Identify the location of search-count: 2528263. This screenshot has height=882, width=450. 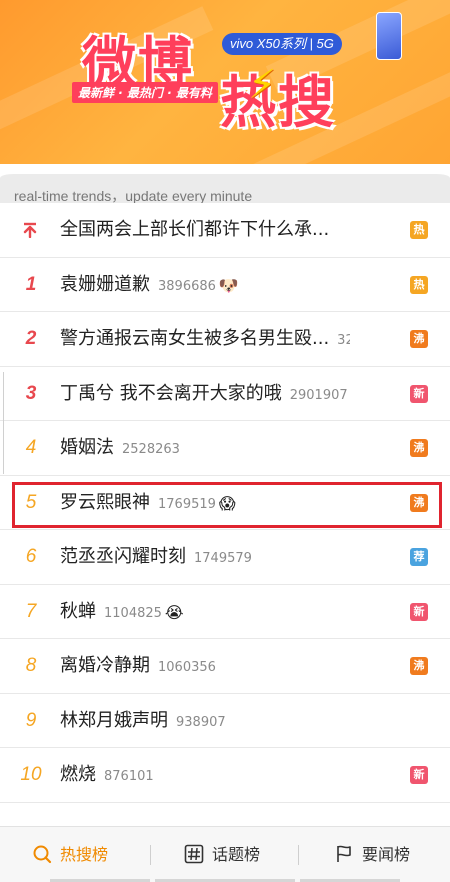
(151, 449).